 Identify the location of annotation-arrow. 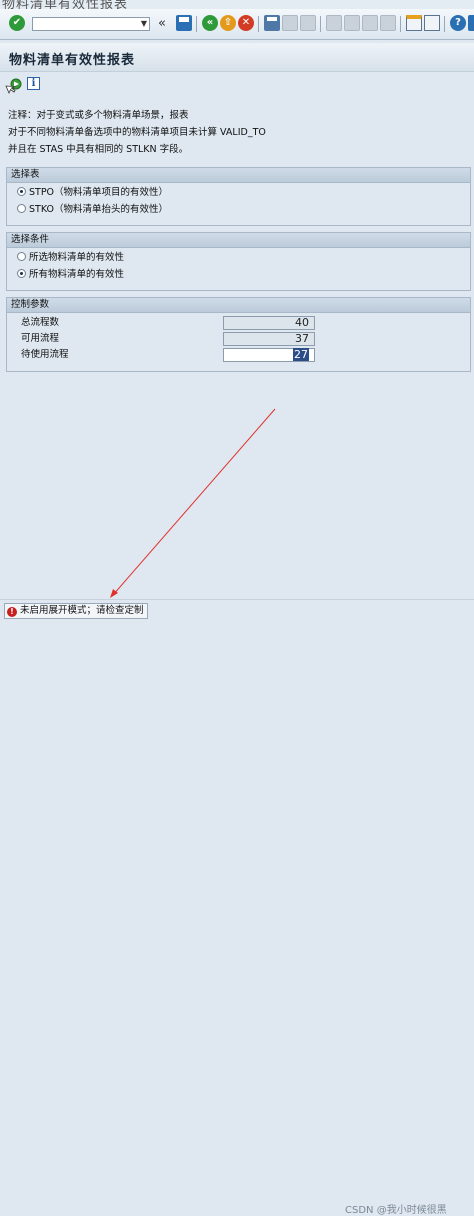
(193, 503).